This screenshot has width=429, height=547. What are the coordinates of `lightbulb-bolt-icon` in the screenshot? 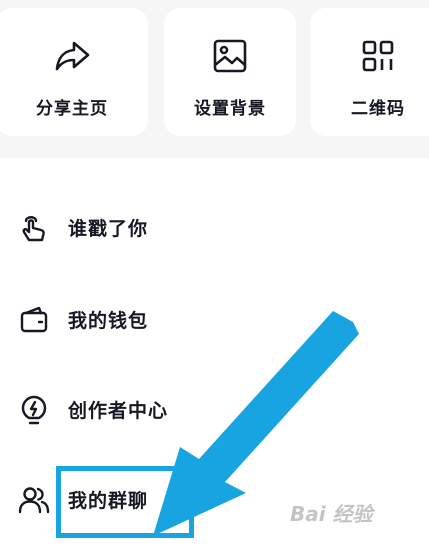 It's located at (34, 410).